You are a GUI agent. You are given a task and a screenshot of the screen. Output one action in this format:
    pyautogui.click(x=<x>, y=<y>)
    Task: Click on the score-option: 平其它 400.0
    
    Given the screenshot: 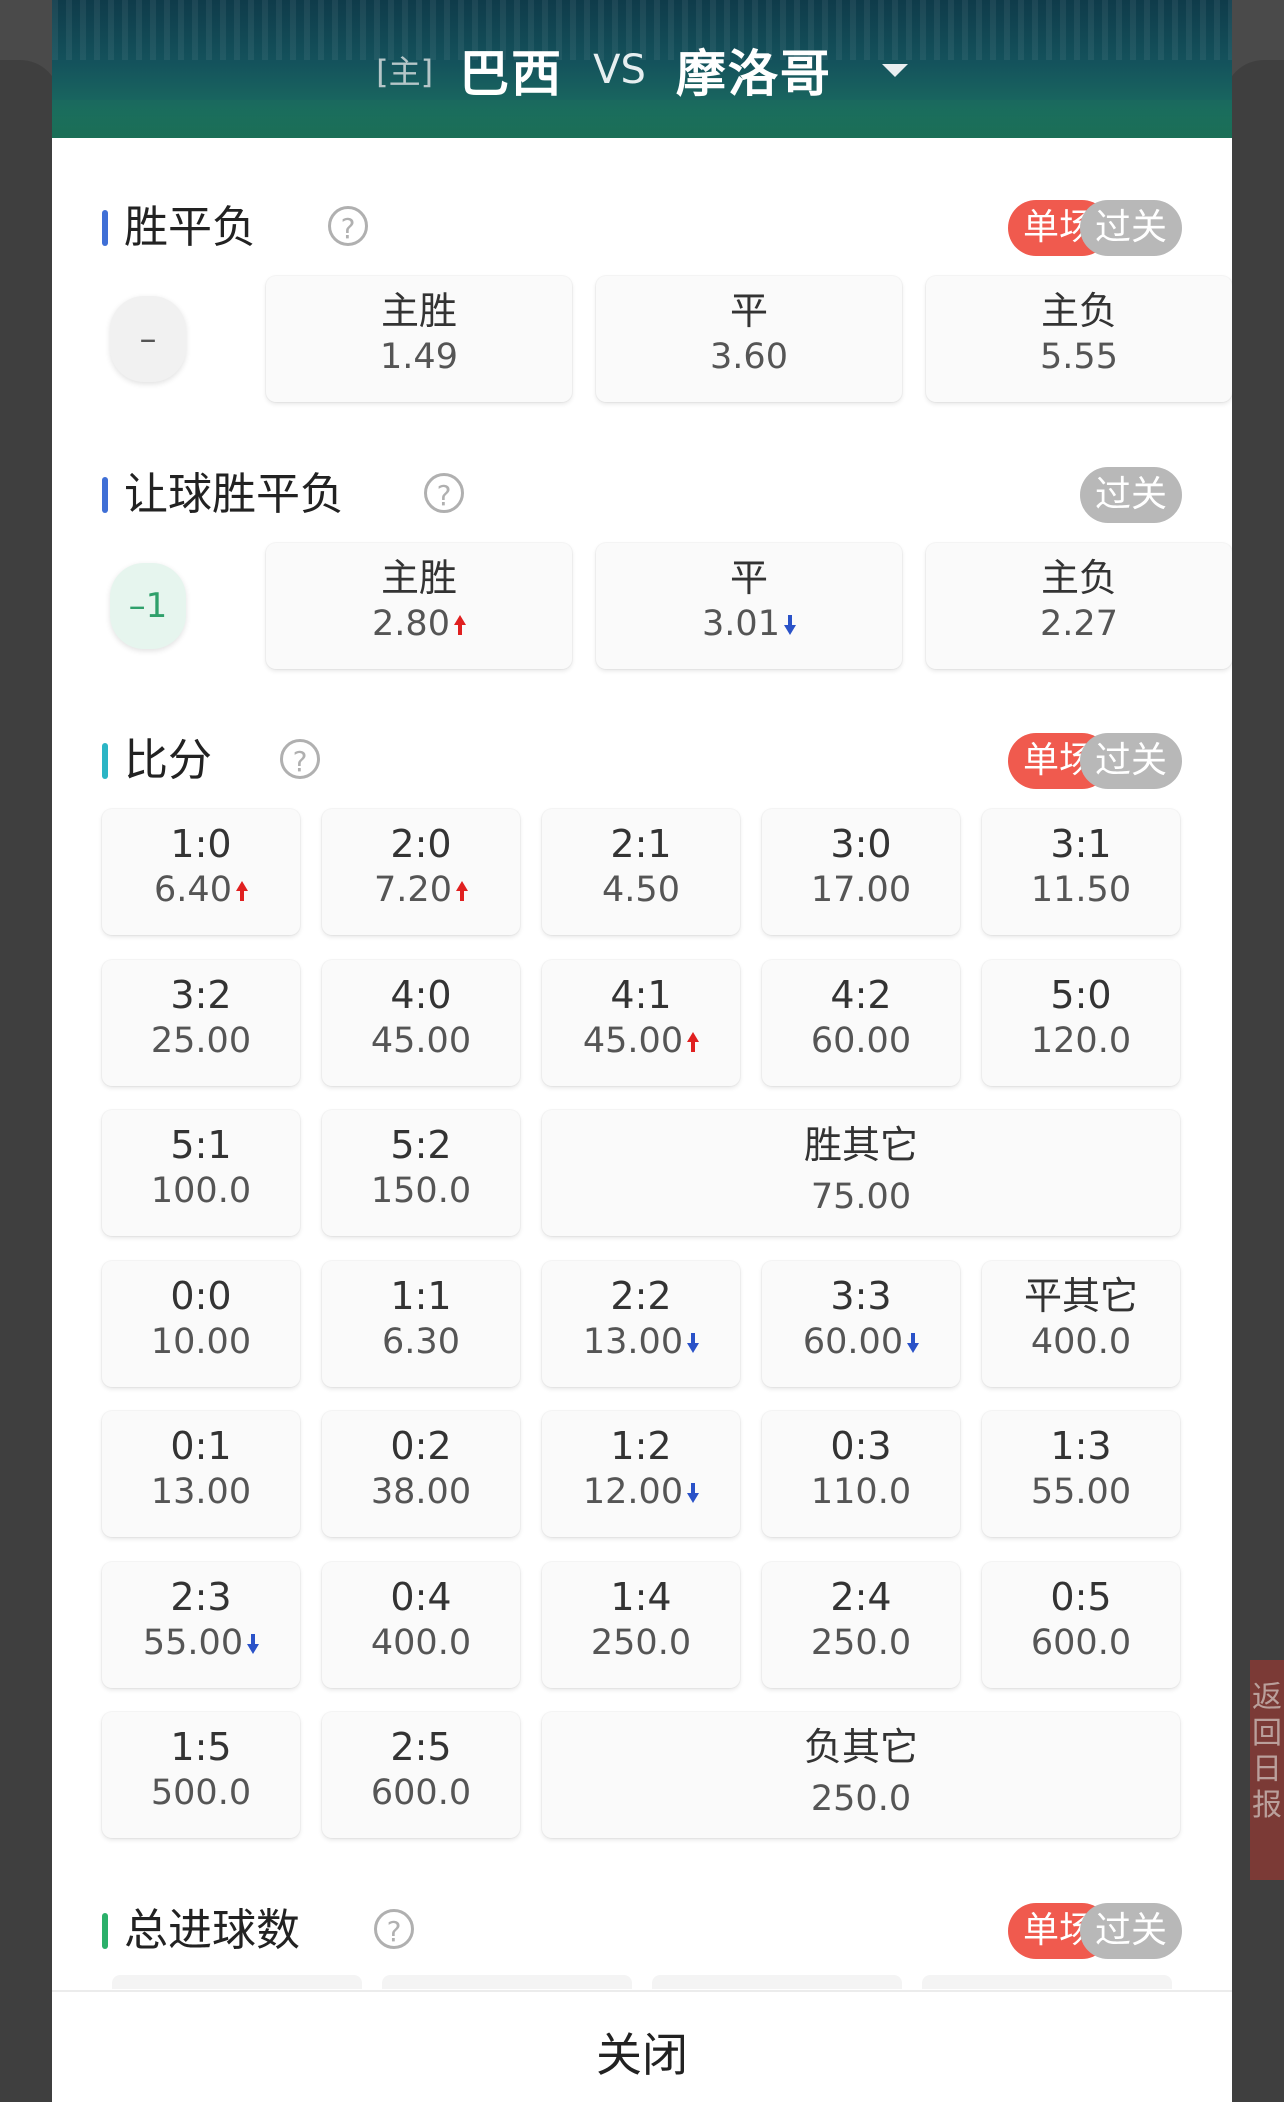 What is the action you would take?
    pyautogui.click(x=1081, y=1323)
    